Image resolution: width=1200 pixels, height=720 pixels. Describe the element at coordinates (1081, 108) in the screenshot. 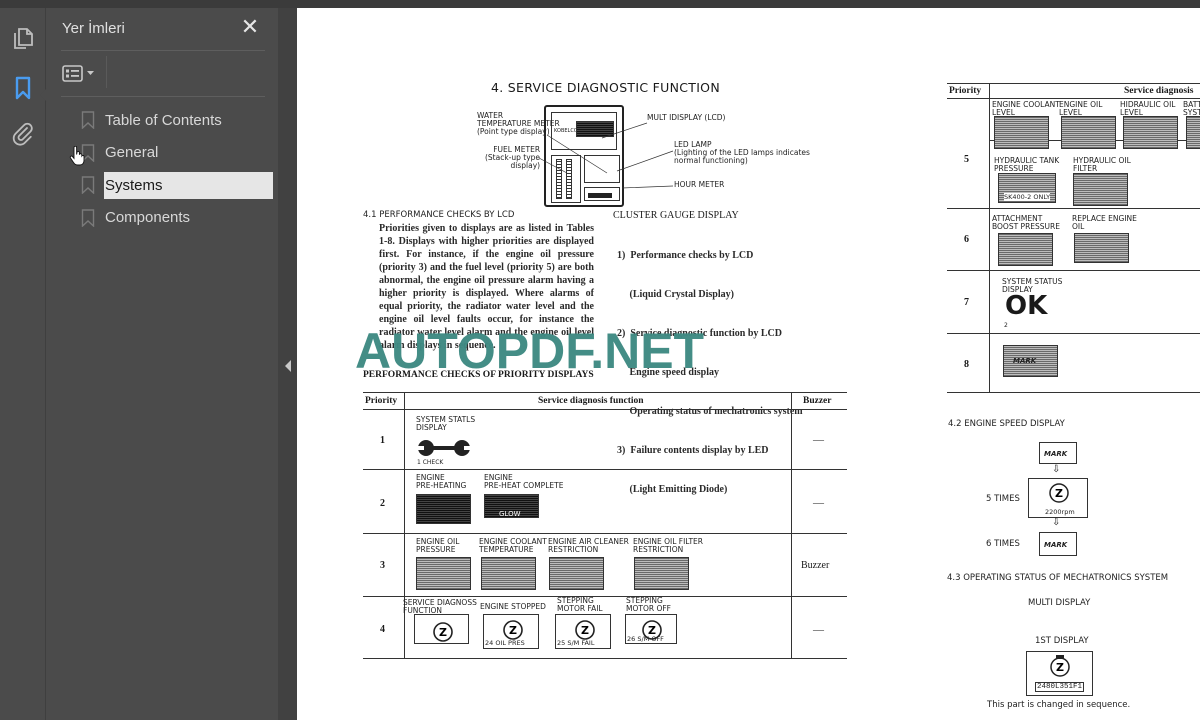

I see `item-label: ENGINE OIL LEVEL` at that location.